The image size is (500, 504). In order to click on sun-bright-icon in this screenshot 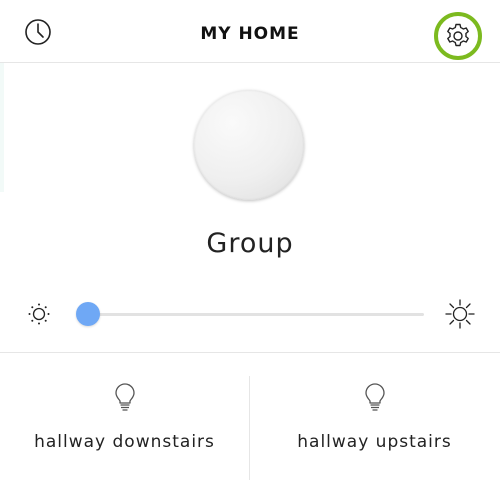, I will do `click(460, 314)`.